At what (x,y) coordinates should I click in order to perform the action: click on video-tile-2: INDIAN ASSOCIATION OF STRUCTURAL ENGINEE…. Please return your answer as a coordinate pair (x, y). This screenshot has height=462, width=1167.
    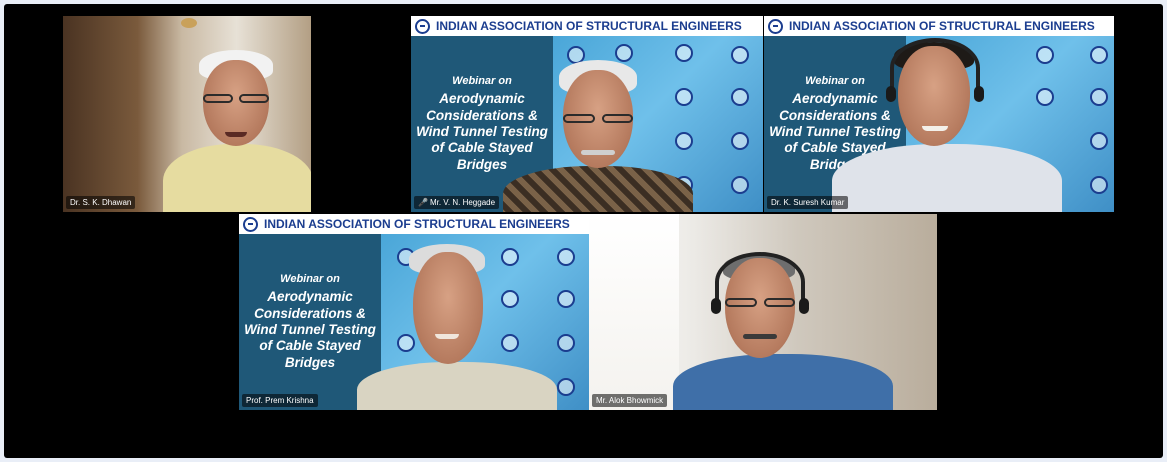
    Looking at the image, I should click on (587, 114).